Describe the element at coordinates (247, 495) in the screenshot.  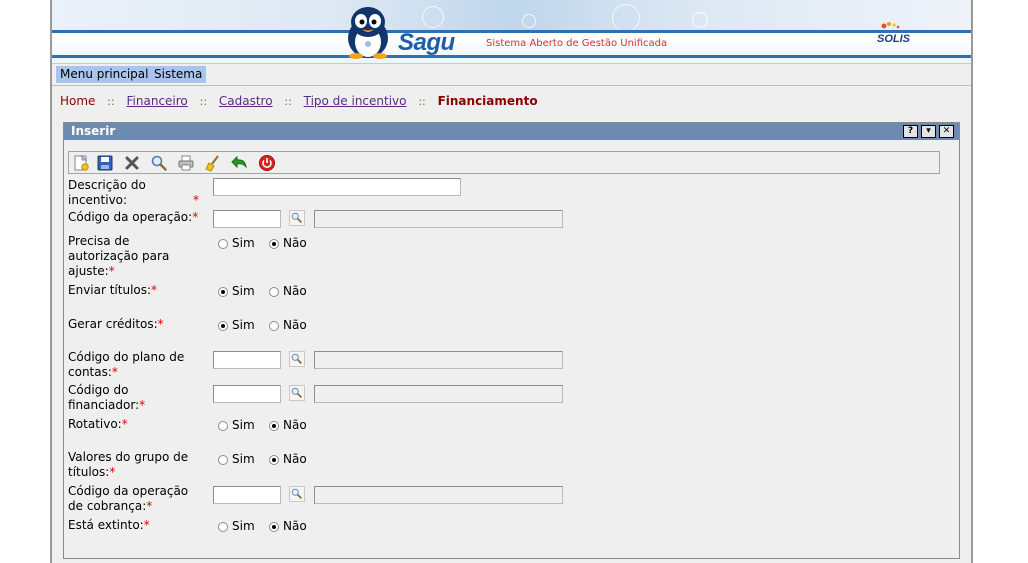
I see `codigo-operacao-cobranca-input` at that location.